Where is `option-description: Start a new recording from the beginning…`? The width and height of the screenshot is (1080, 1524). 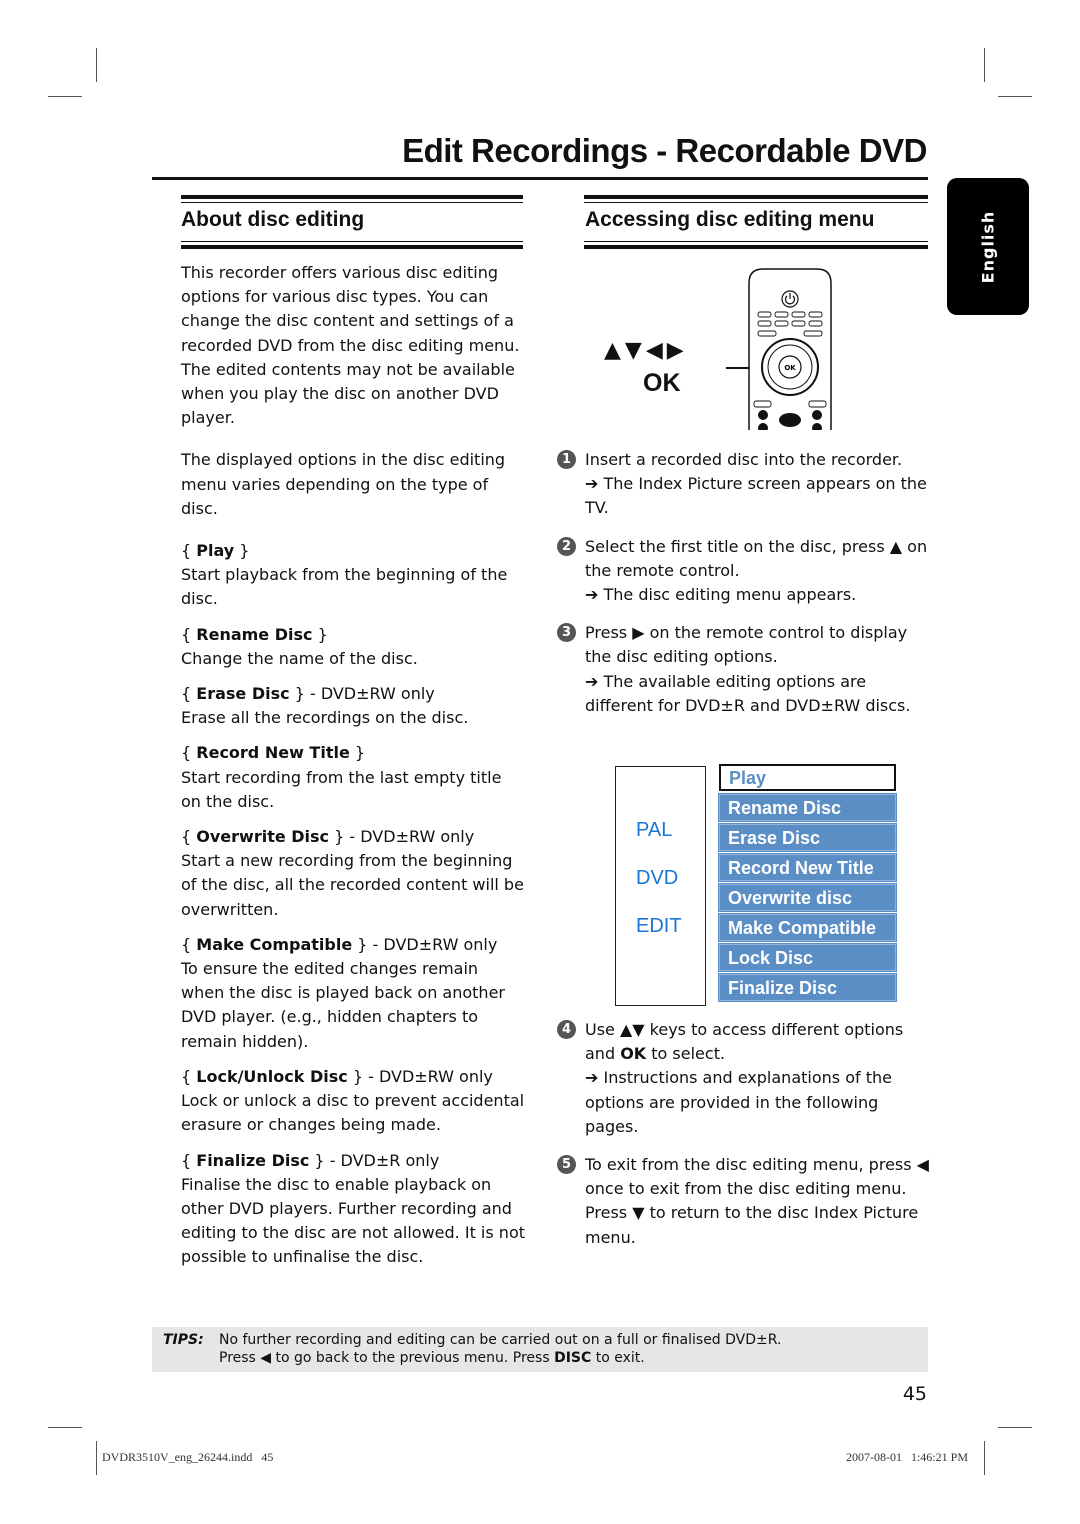
option-description: Start a new recording from the beginning… is located at coordinates (352, 885).